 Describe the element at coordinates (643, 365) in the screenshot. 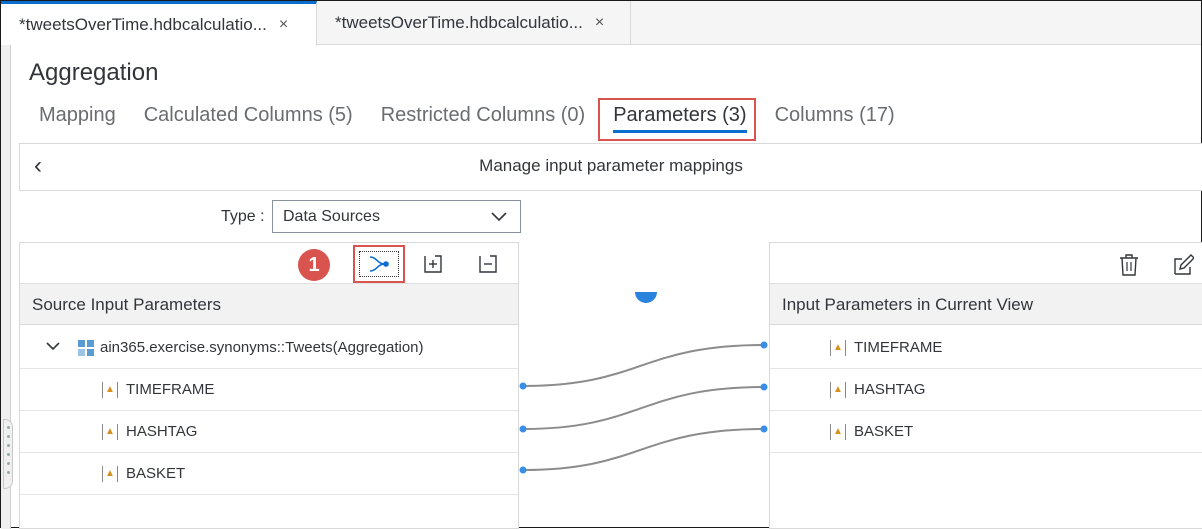

I see `mapping-line-timeframe` at that location.